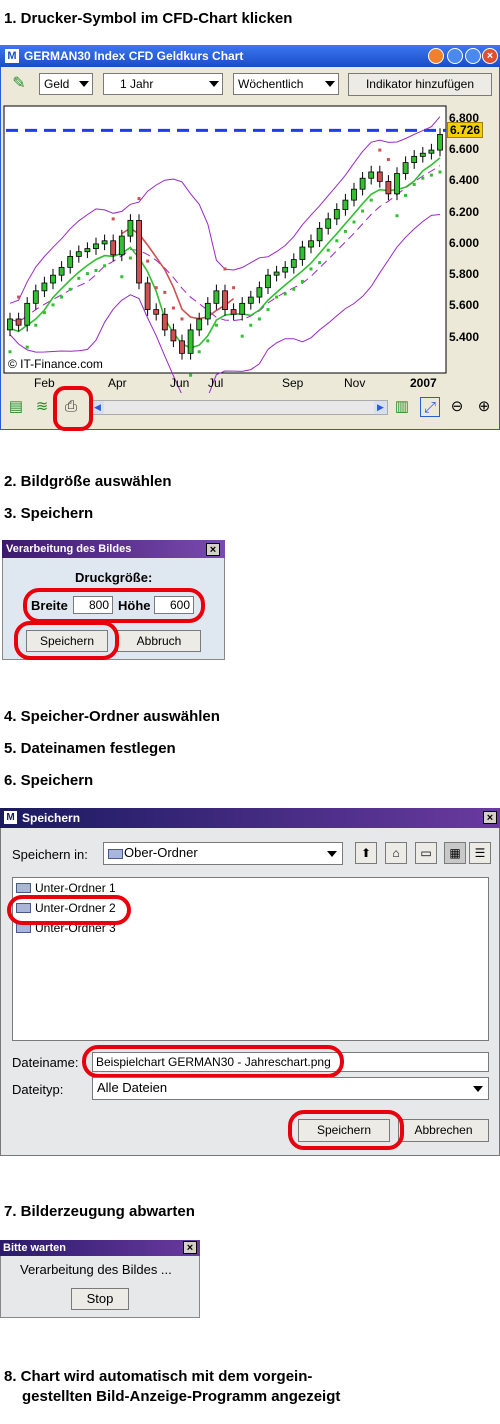 Image resolution: width=500 pixels, height=1424 pixels. I want to click on step-3-label: 3. Speichern, so click(49, 513).